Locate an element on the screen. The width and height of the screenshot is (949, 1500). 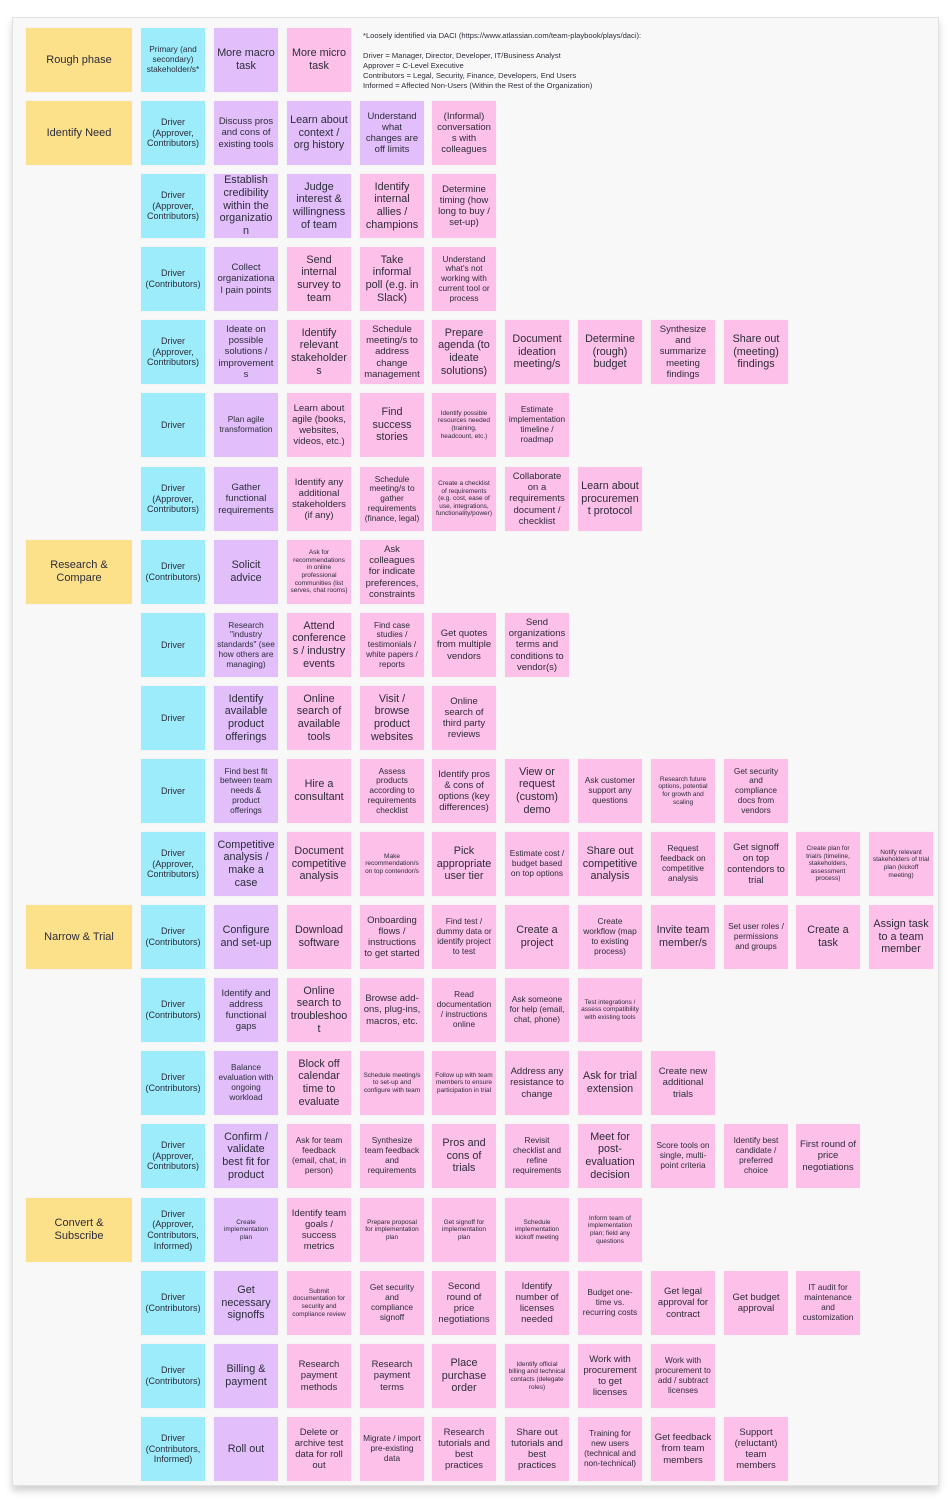
micro-task-sticky: Create new additional trials is located at coordinates (683, 1083).